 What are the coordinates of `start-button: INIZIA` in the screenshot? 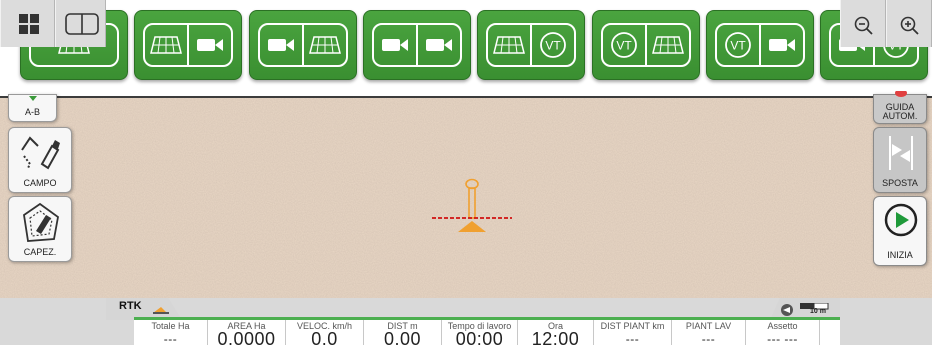 It's located at (900, 231).